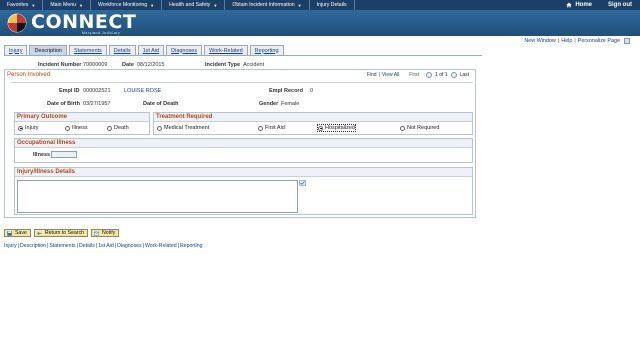  I want to click on brand-name: CONNECT, so click(84, 22).